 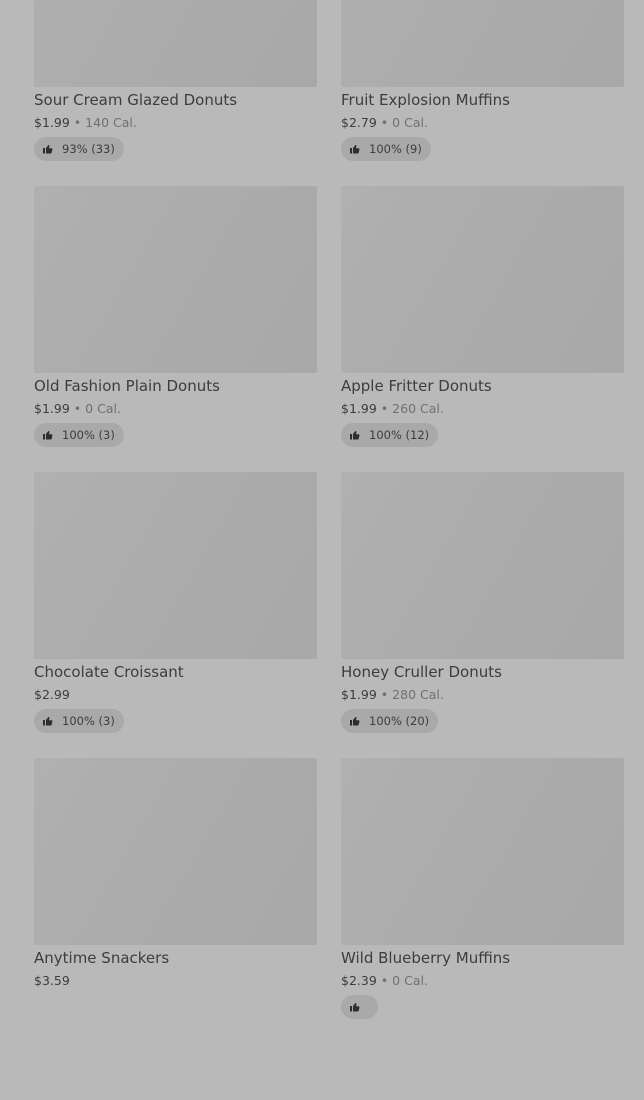 I want to click on item-name: Sour Cream Glazed Donuts, so click(x=136, y=100).